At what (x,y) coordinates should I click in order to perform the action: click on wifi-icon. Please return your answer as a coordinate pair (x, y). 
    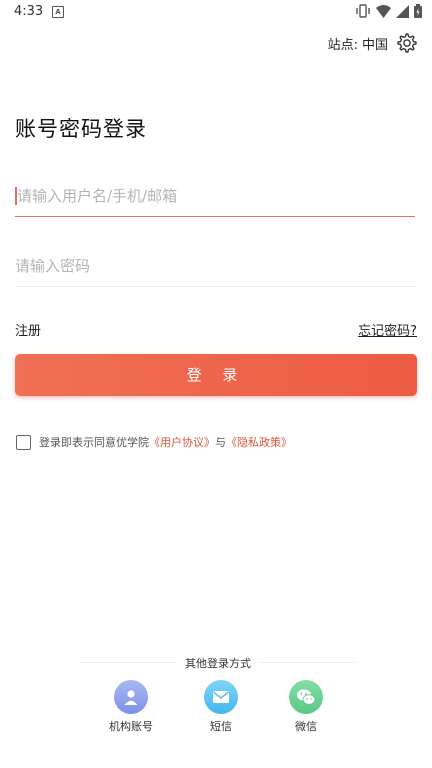
    Looking at the image, I should click on (383, 11).